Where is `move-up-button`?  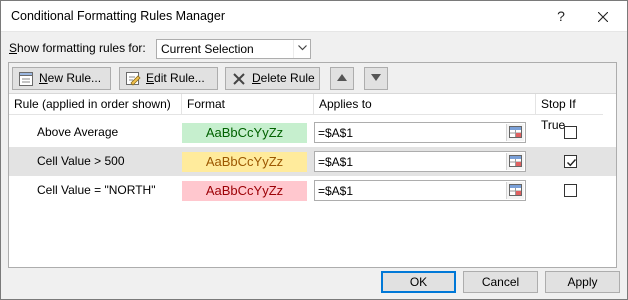
move-up-button is located at coordinates (342, 78).